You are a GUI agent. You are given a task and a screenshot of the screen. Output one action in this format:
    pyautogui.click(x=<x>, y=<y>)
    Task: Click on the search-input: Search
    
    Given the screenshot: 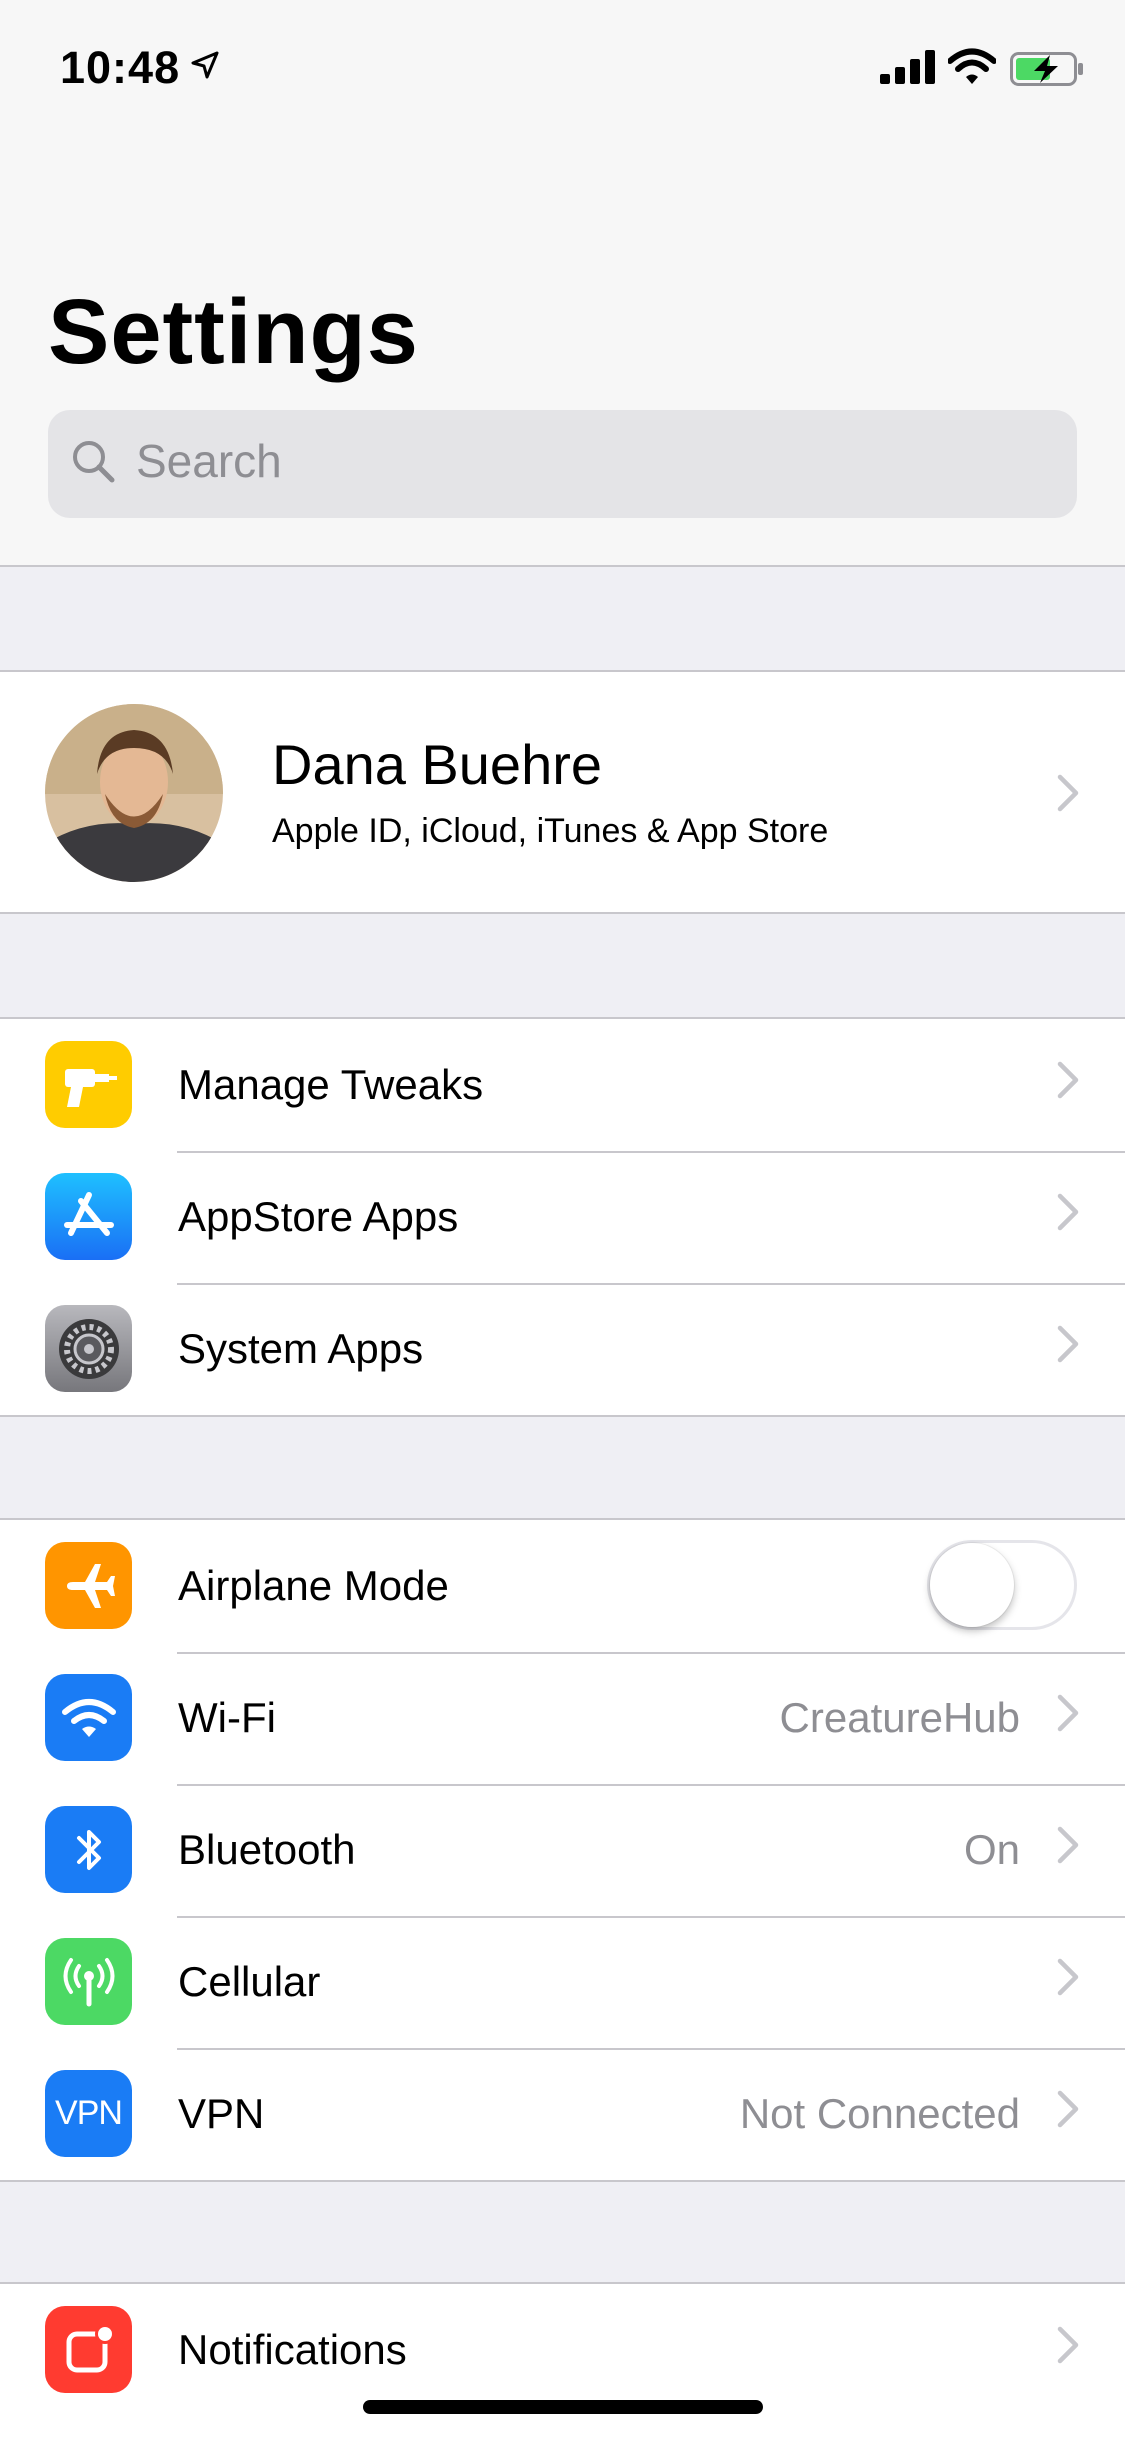 What is the action you would take?
    pyautogui.click(x=209, y=461)
    